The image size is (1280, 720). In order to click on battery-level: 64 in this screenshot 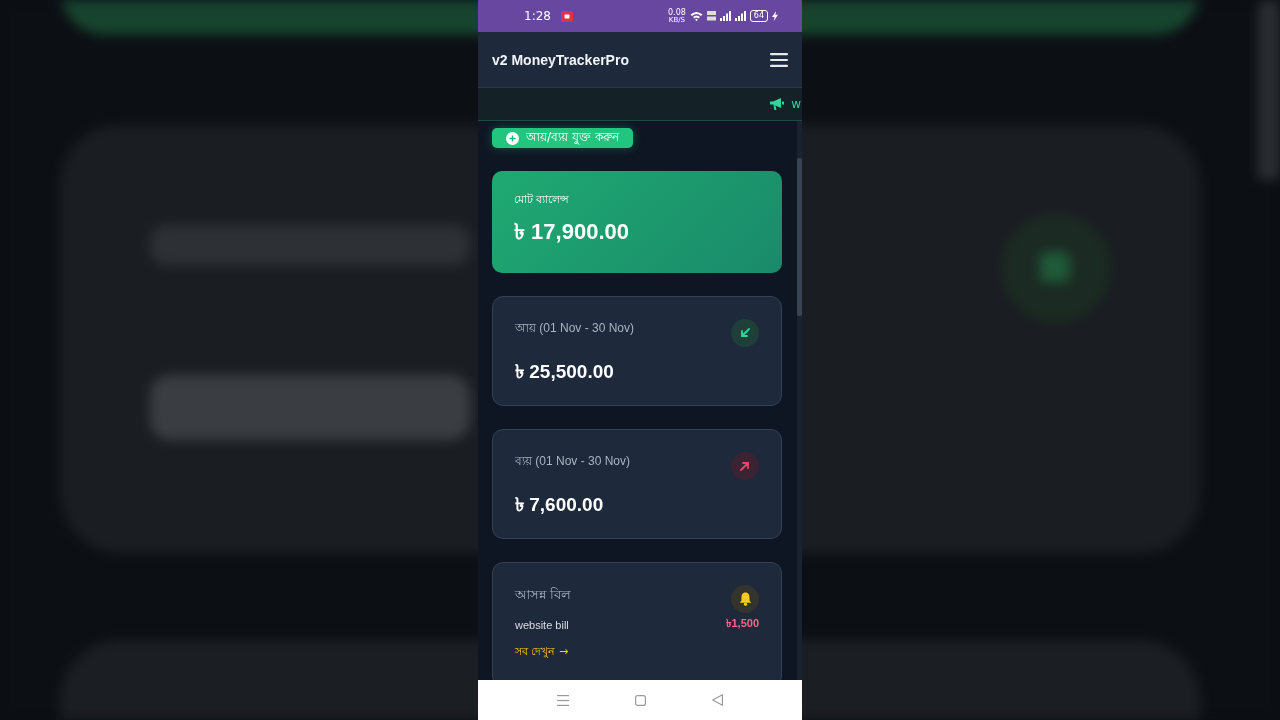, I will do `click(758, 16)`.